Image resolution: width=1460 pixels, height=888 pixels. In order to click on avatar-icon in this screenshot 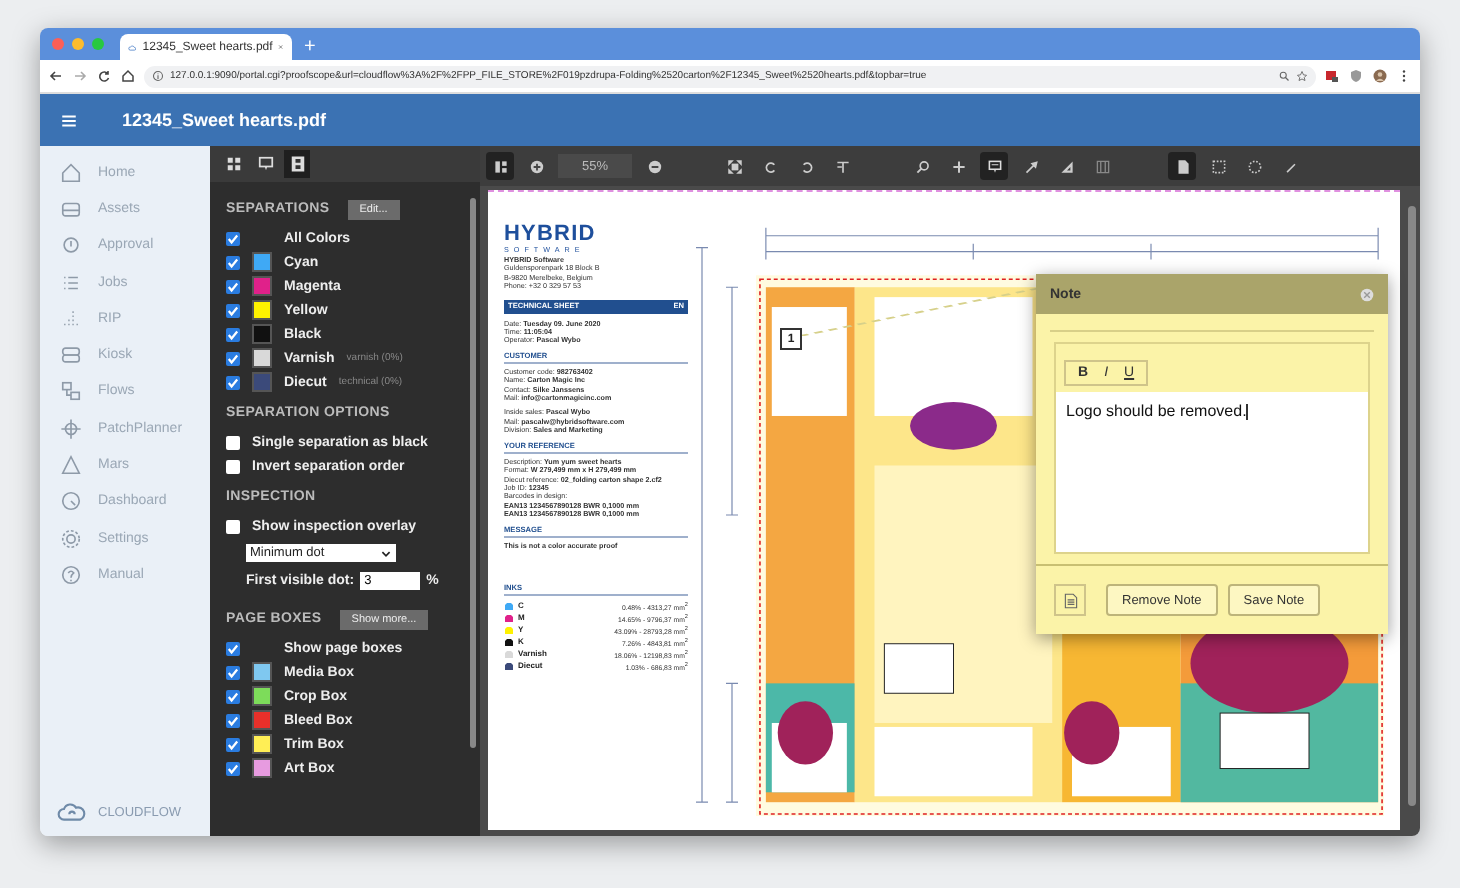, I will do `click(1380, 76)`.